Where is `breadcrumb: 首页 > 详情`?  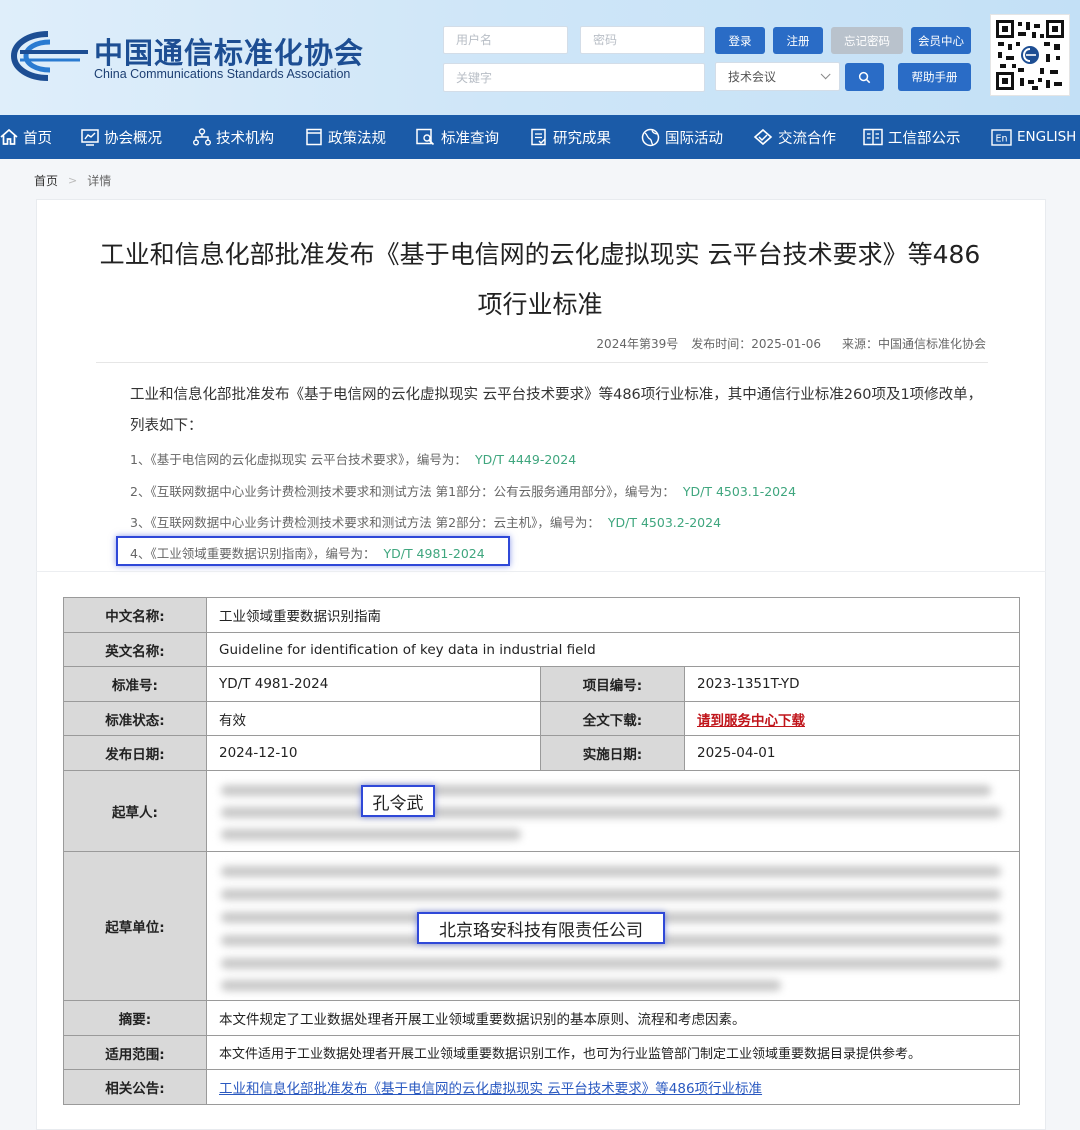
breadcrumb: 首页 > 详情 is located at coordinates (72, 180).